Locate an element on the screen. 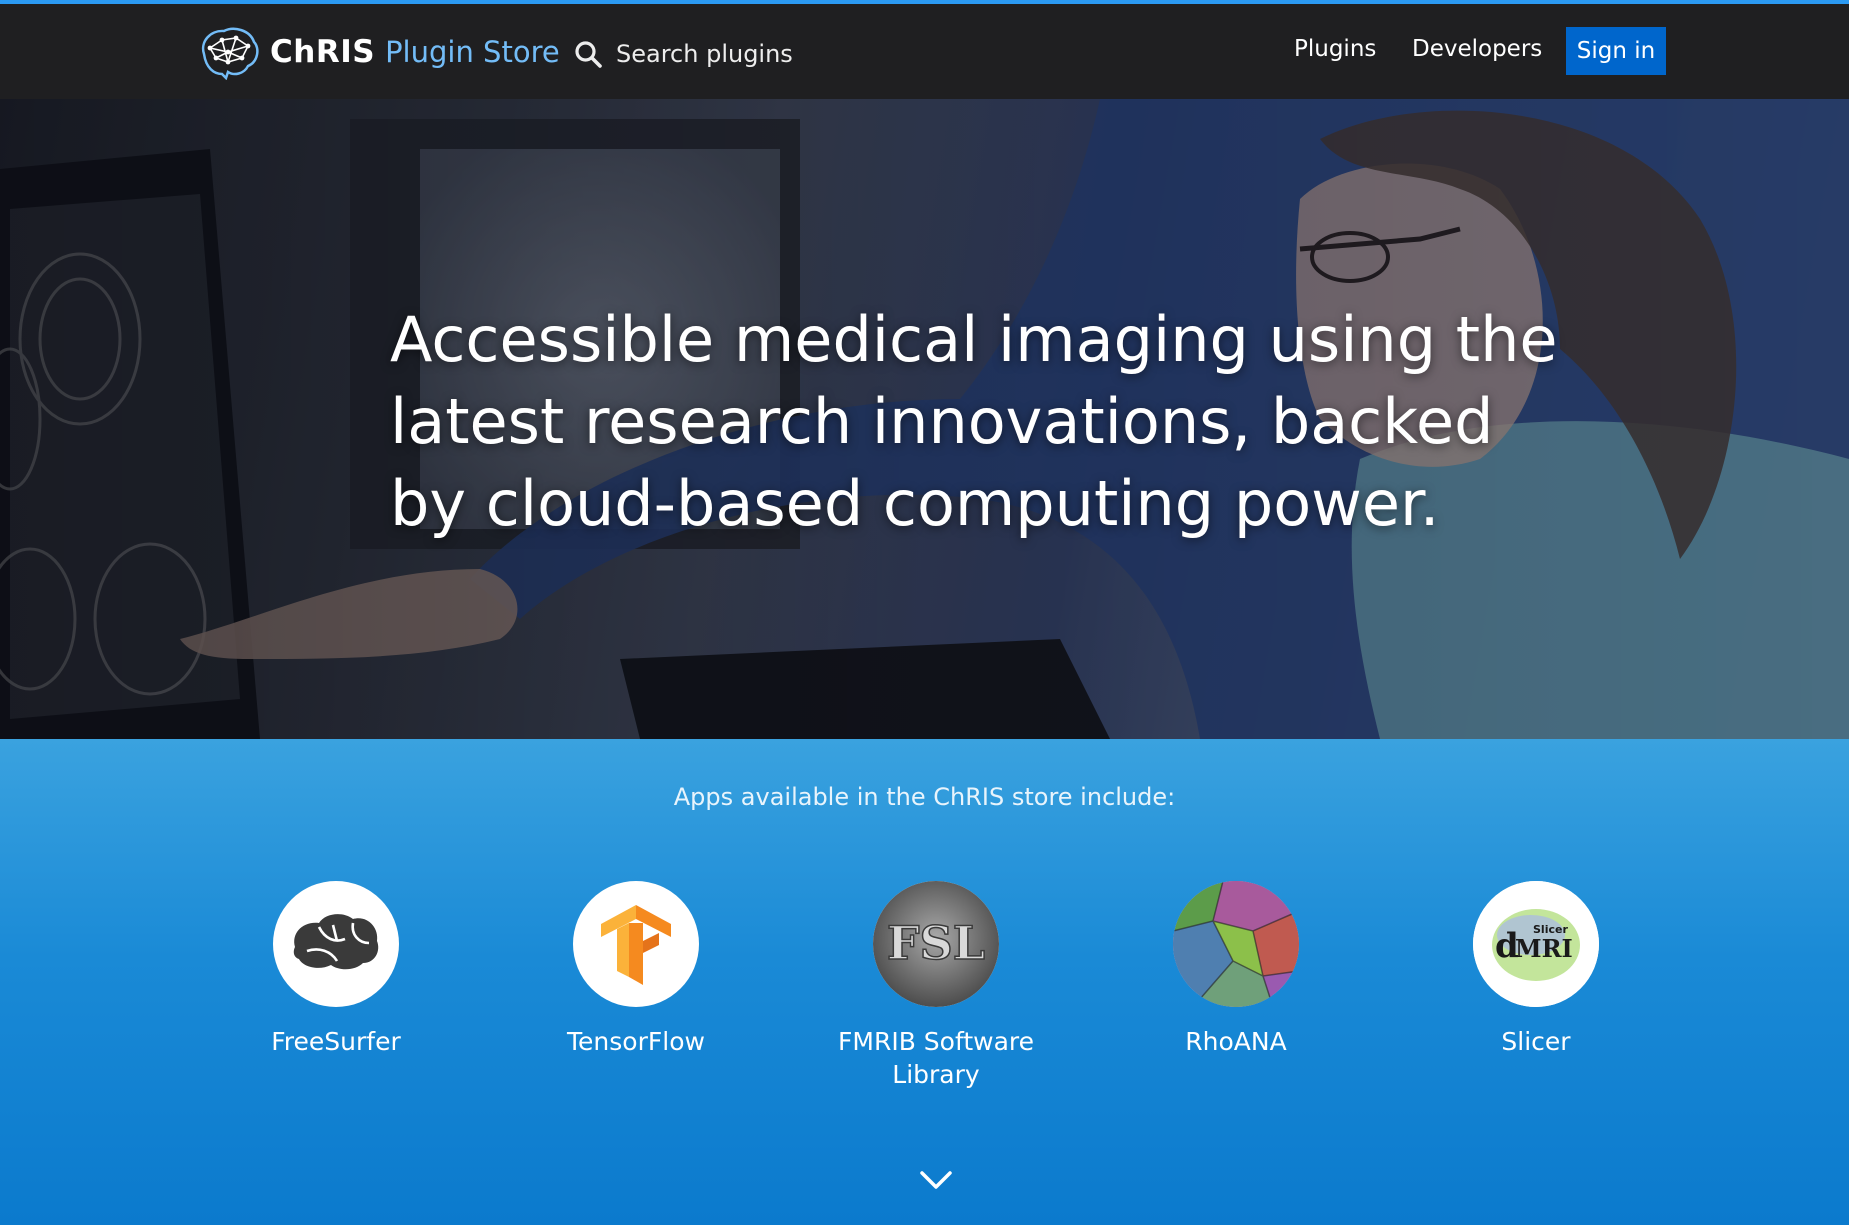 The width and height of the screenshot is (1849, 1225). search-icon is located at coordinates (588, 54).